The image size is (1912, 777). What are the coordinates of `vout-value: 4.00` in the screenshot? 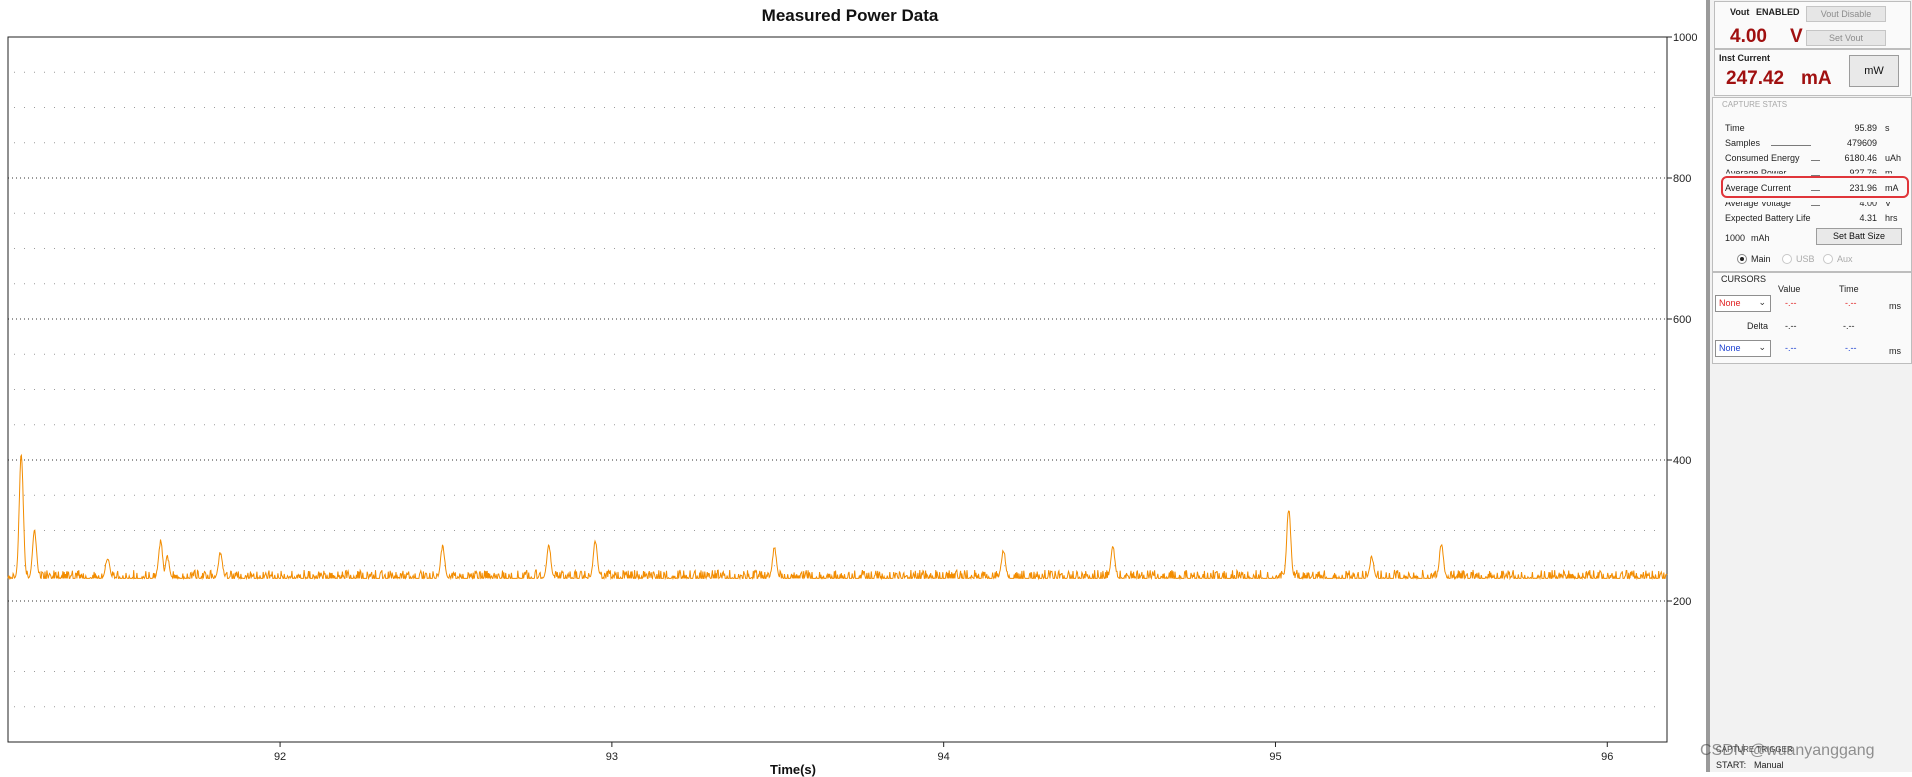 It's located at (1748, 36).